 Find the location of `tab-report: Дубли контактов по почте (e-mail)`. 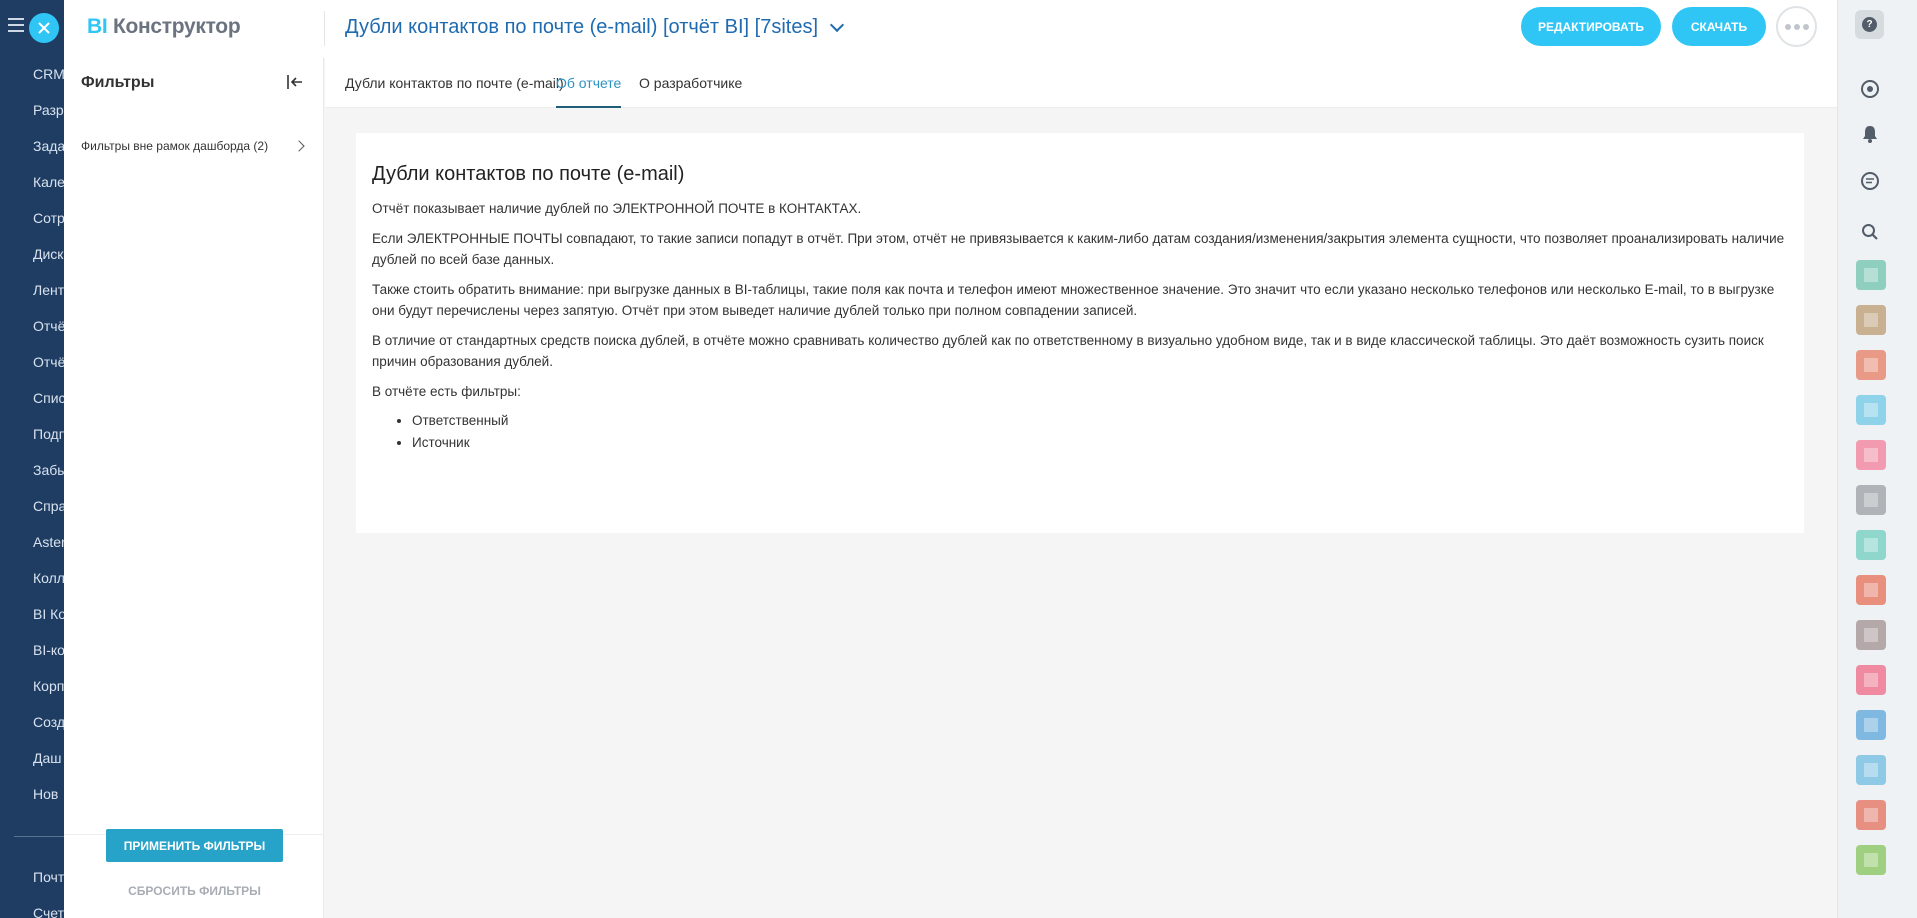

tab-report: Дубли контактов по почте (e-mail) is located at coordinates (454, 83).